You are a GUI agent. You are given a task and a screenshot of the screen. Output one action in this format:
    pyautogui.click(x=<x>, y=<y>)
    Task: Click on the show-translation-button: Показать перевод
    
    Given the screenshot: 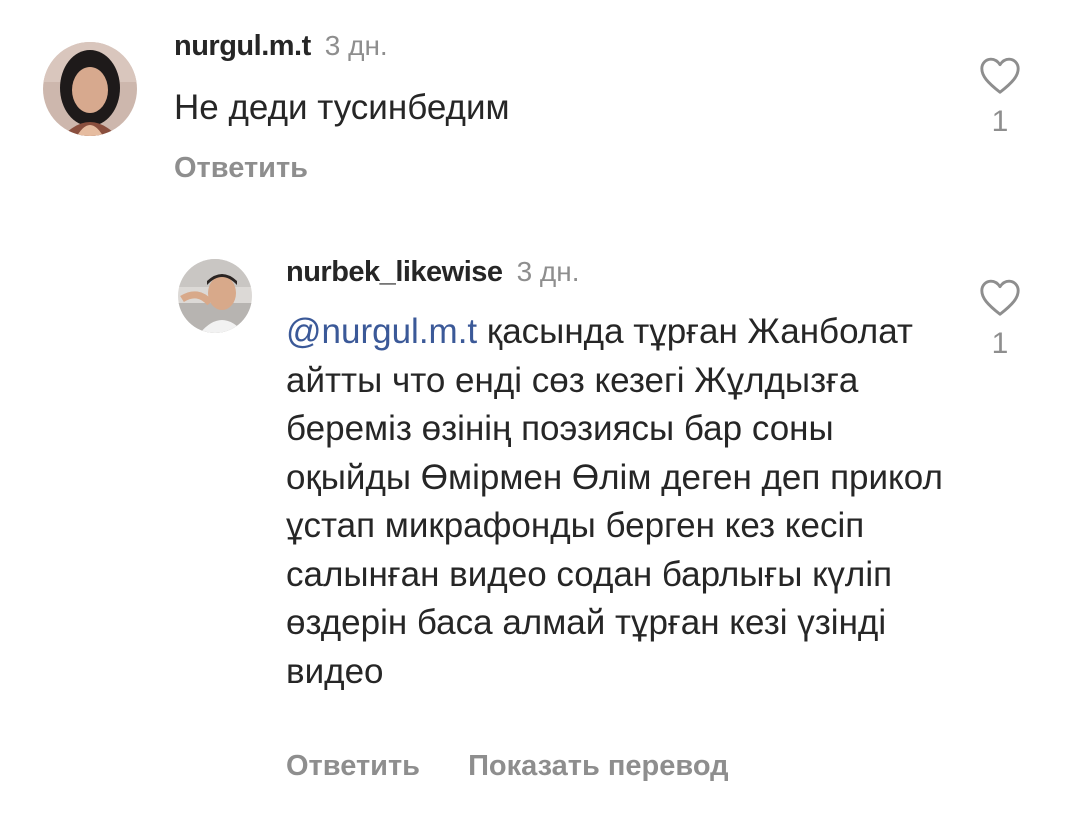 What is the action you would take?
    pyautogui.click(x=598, y=766)
    